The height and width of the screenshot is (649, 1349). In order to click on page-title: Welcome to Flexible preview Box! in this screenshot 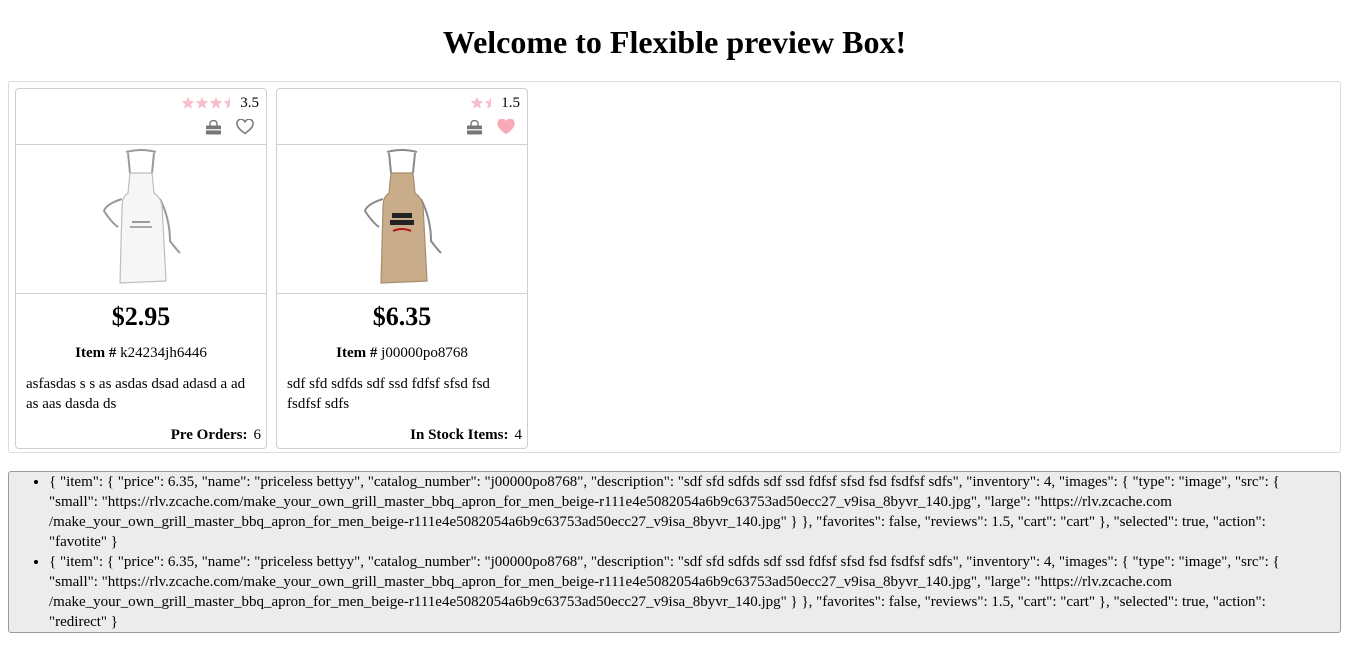, I will do `click(674, 42)`.